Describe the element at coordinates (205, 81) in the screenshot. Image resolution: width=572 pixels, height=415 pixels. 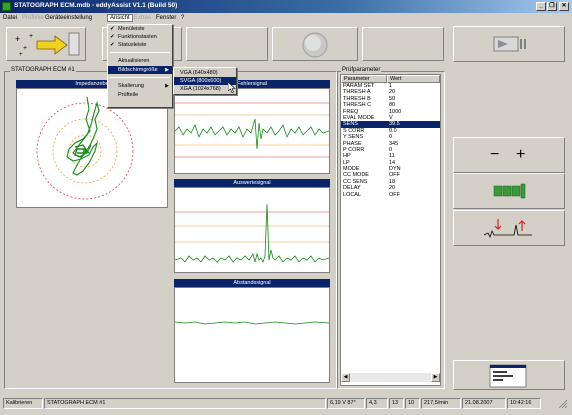
I see `menu-item-svga: SVGA (800x600)` at that location.